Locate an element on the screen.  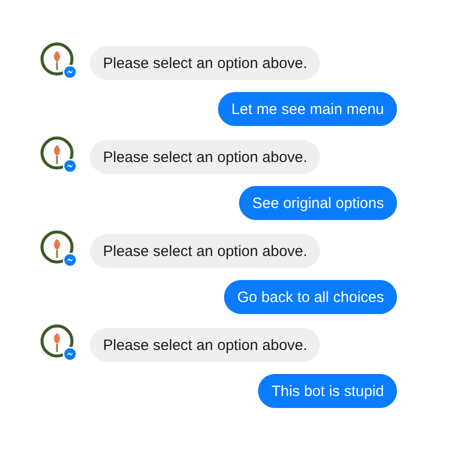
message-bubble: Go back to all choices is located at coordinates (310, 297).